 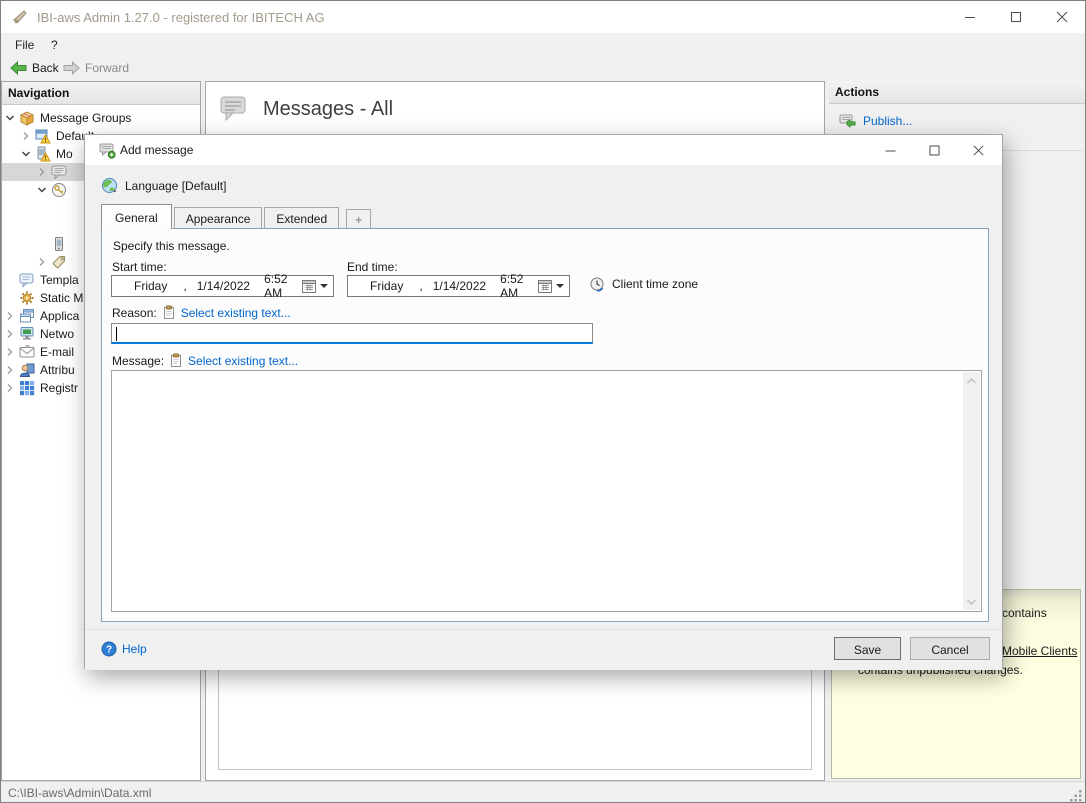 I want to click on tab-extended: Extended, so click(x=302, y=218).